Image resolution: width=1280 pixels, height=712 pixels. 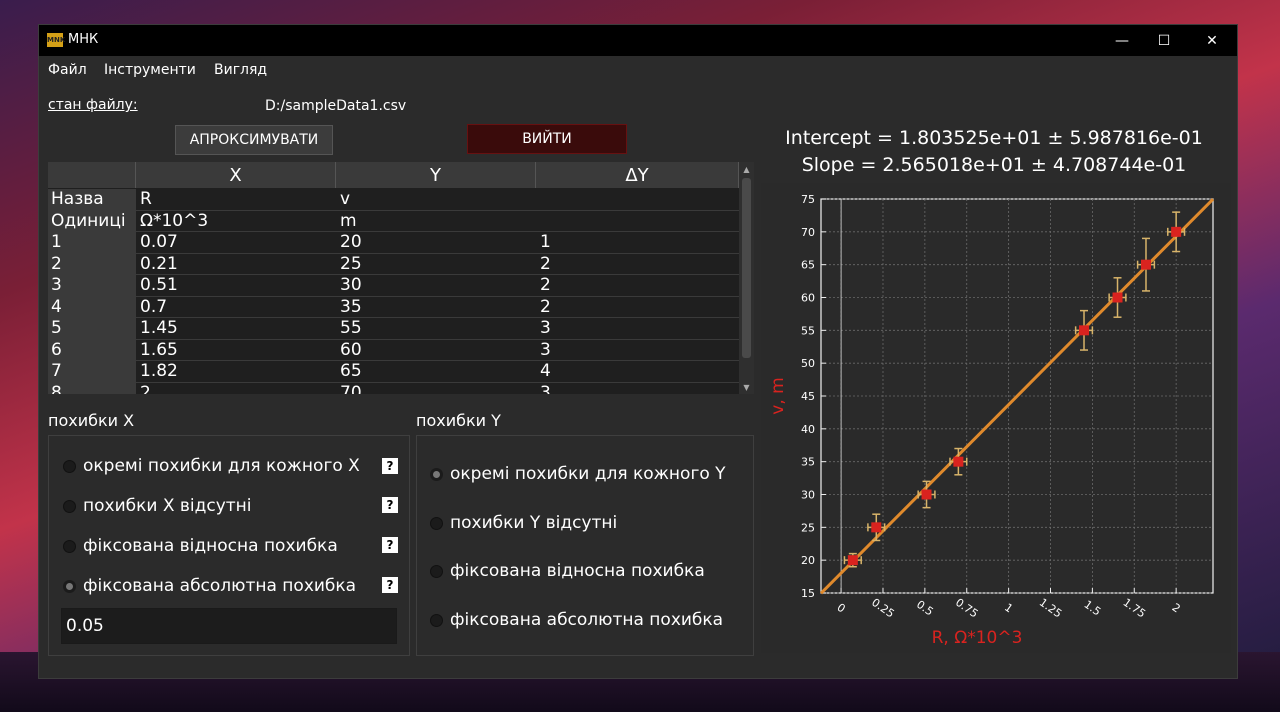 I want to click on radio-selected-icon, so click(x=69, y=586).